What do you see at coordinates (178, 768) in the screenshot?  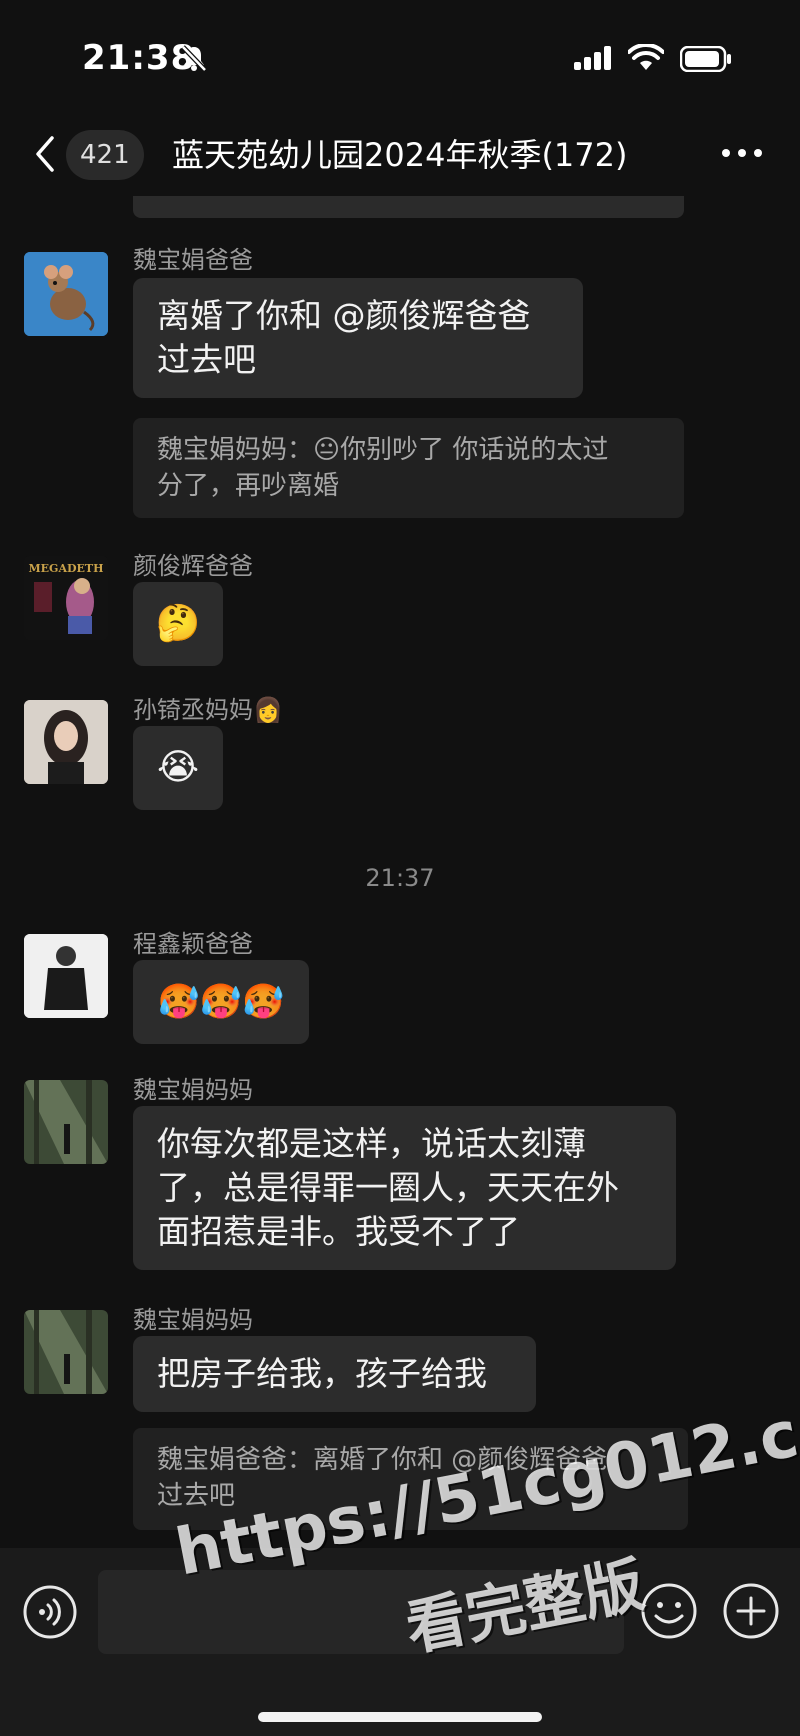 I see `emoji-message-bubble: 😭` at bounding box center [178, 768].